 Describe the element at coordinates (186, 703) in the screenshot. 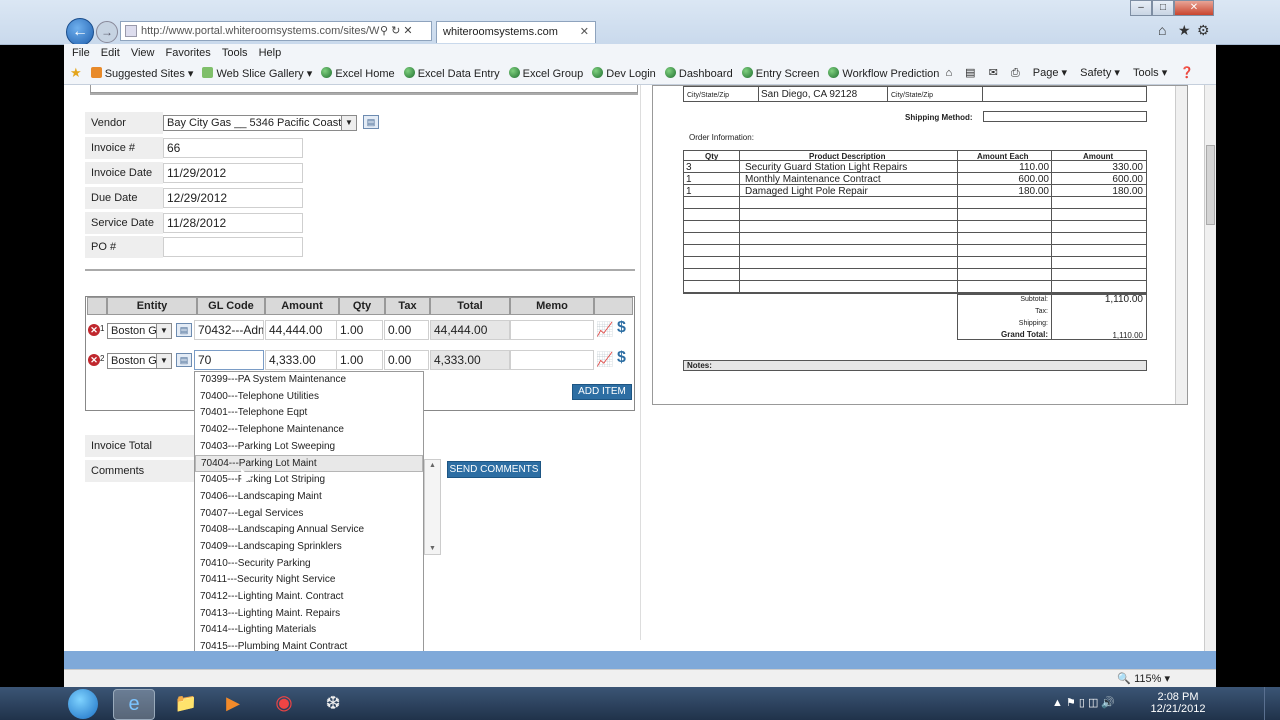

I see `folder-taskbar-icon: 📁` at that location.